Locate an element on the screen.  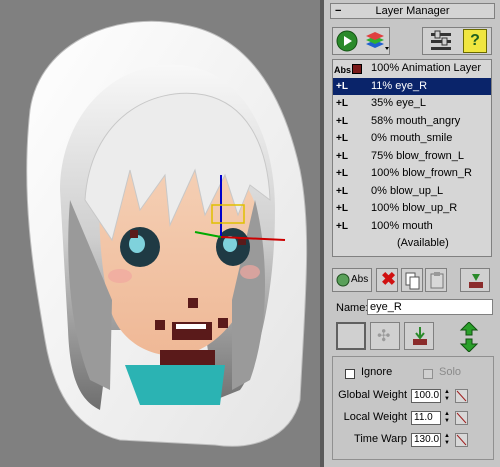
time-warp-spinner: ▲ ▼ is located at coordinates (447, 440).